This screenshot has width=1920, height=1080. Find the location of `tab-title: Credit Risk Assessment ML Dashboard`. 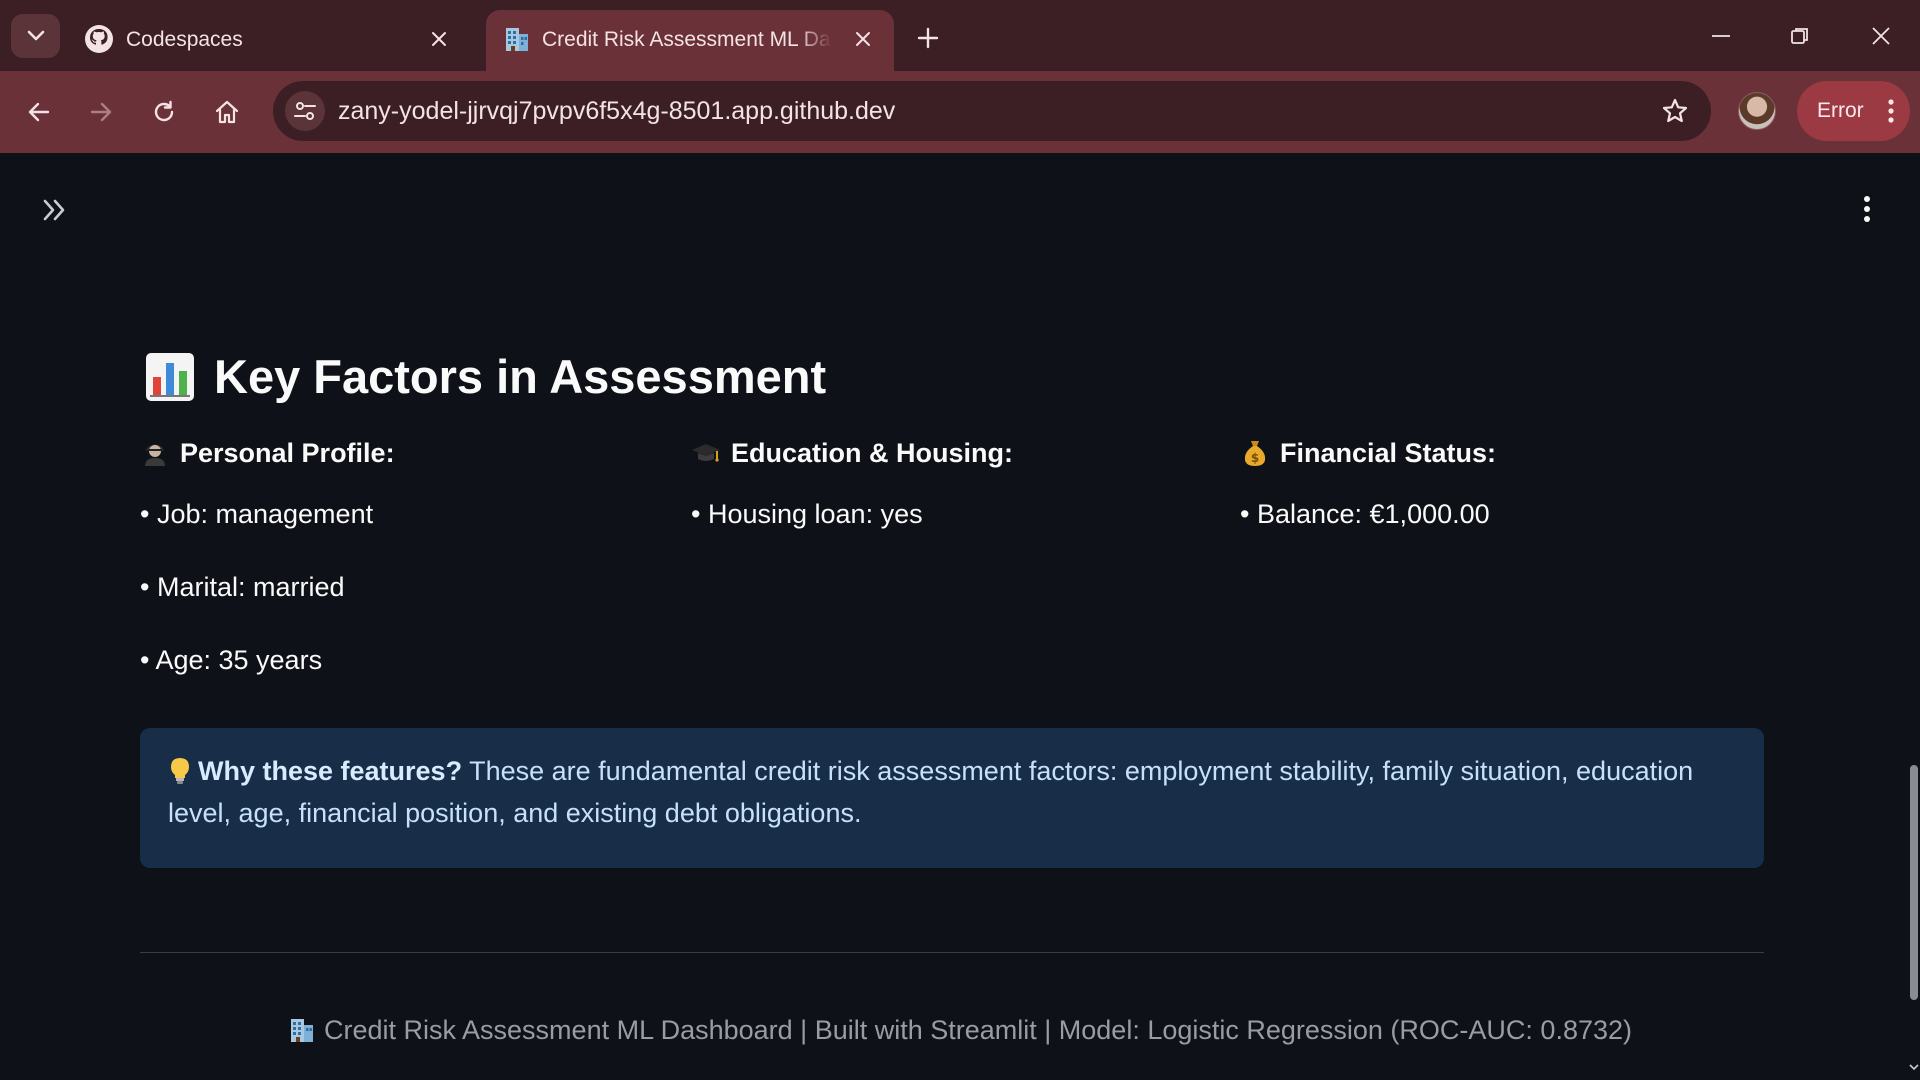

tab-title: Credit Risk Assessment ML Dashboard is located at coordinates (687, 39).